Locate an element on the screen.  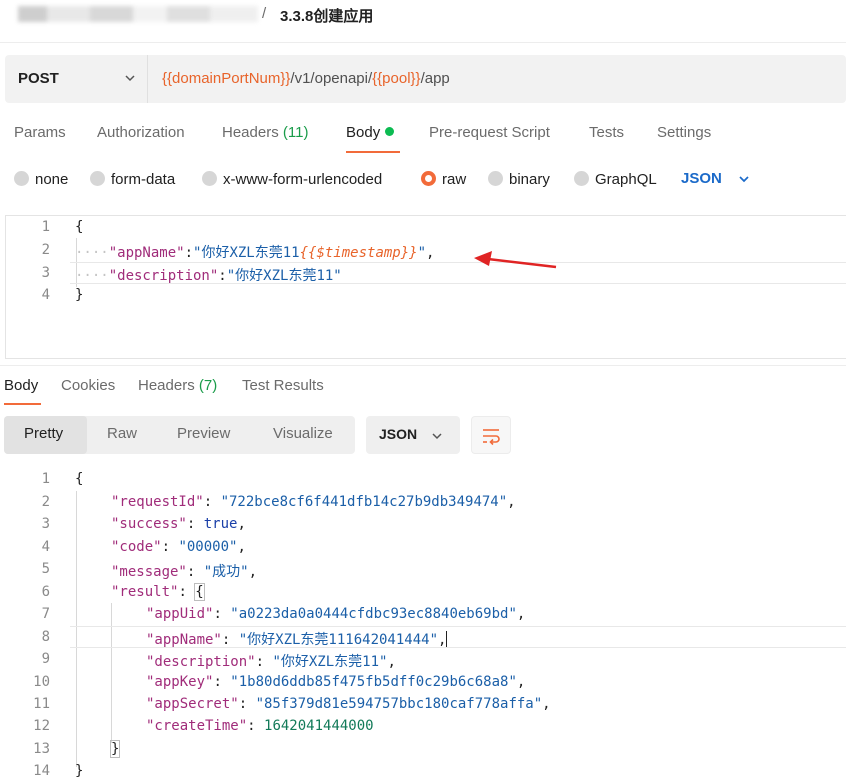
code-line: "appName": "你好XZL东莞111642041444", is located at coordinates (297, 639).